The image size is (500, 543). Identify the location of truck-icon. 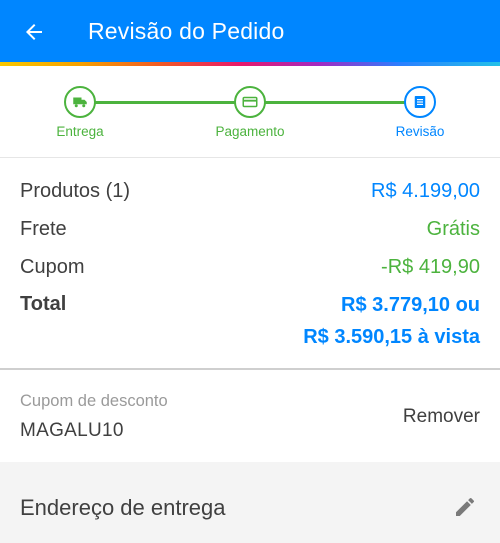
(80, 102).